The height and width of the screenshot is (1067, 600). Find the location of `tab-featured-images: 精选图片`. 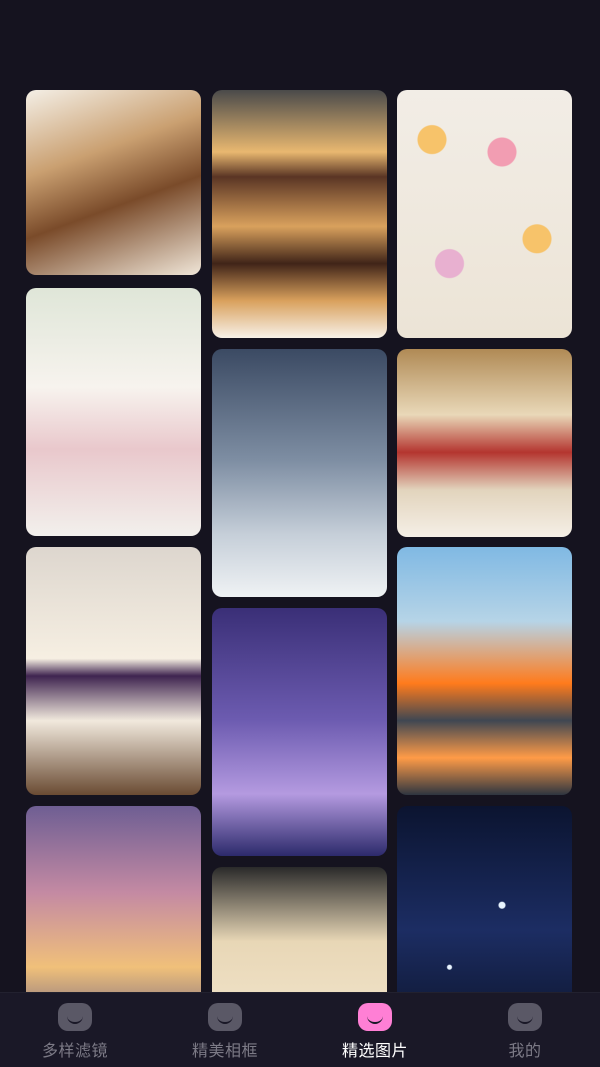

tab-featured-images: 精选图片 is located at coordinates (375, 1030).